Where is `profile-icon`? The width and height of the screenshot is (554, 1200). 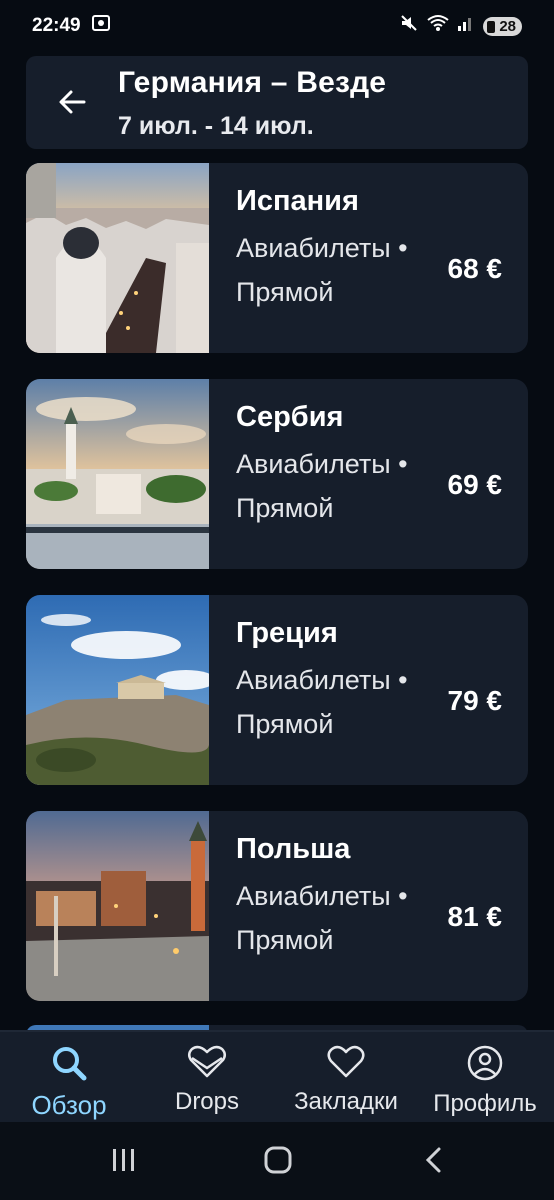
profile-icon is located at coordinates (485, 1063).